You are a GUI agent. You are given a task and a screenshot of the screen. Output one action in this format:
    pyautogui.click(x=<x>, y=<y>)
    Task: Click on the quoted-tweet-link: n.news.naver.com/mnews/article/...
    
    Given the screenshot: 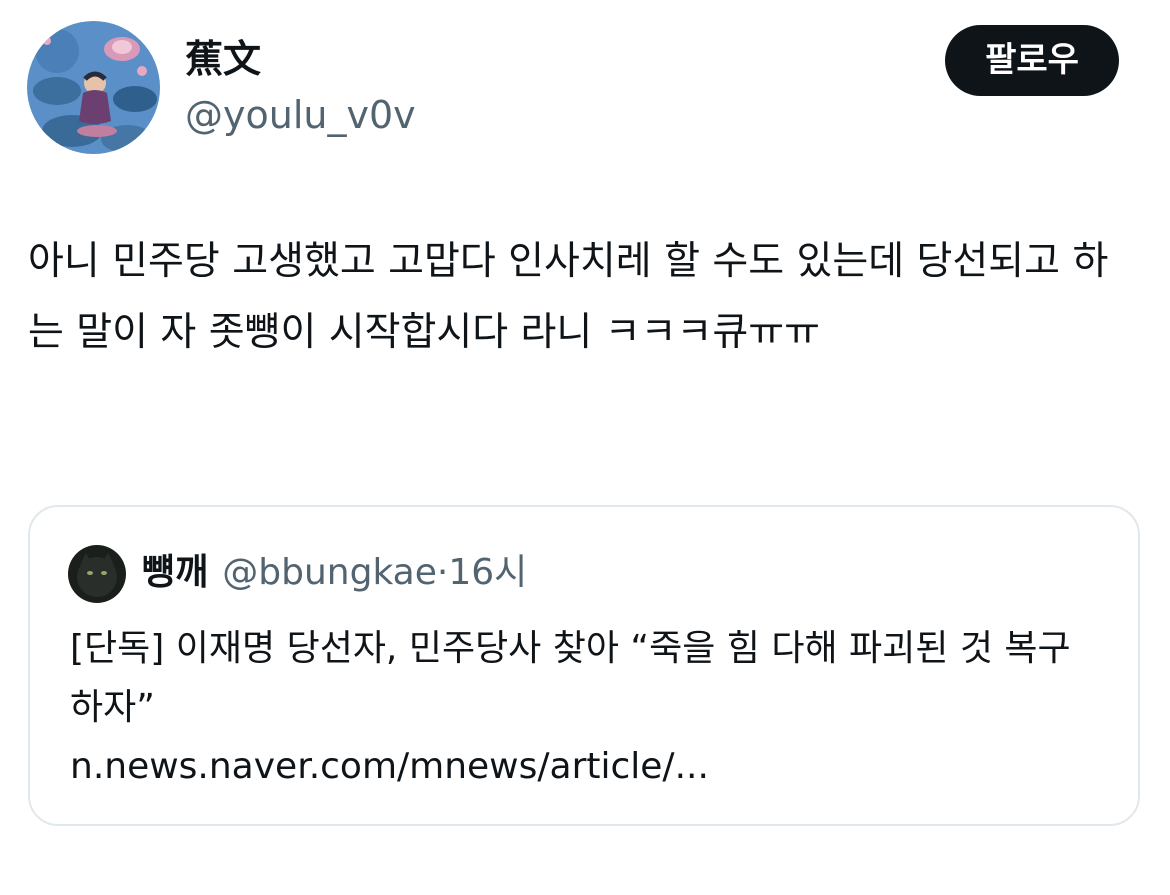 What is the action you would take?
    pyautogui.click(x=389, y=766)
    